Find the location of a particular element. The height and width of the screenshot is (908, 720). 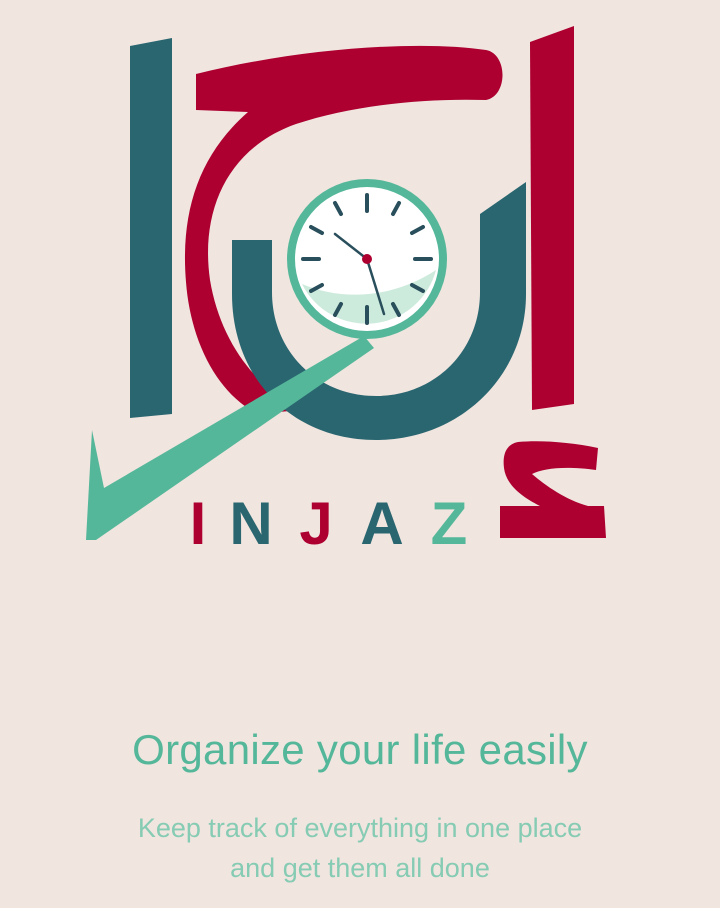

clock-icon is located at coordinates (367, 259).